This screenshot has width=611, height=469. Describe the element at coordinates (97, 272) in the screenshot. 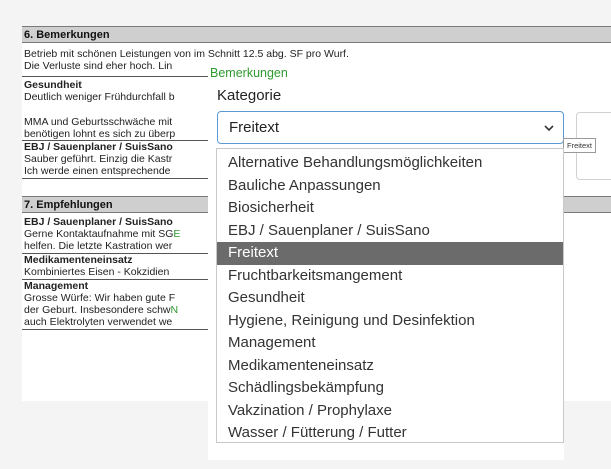

I see `medikamente-text: Kombiniertes Eisen - Kokzidien` at that location.